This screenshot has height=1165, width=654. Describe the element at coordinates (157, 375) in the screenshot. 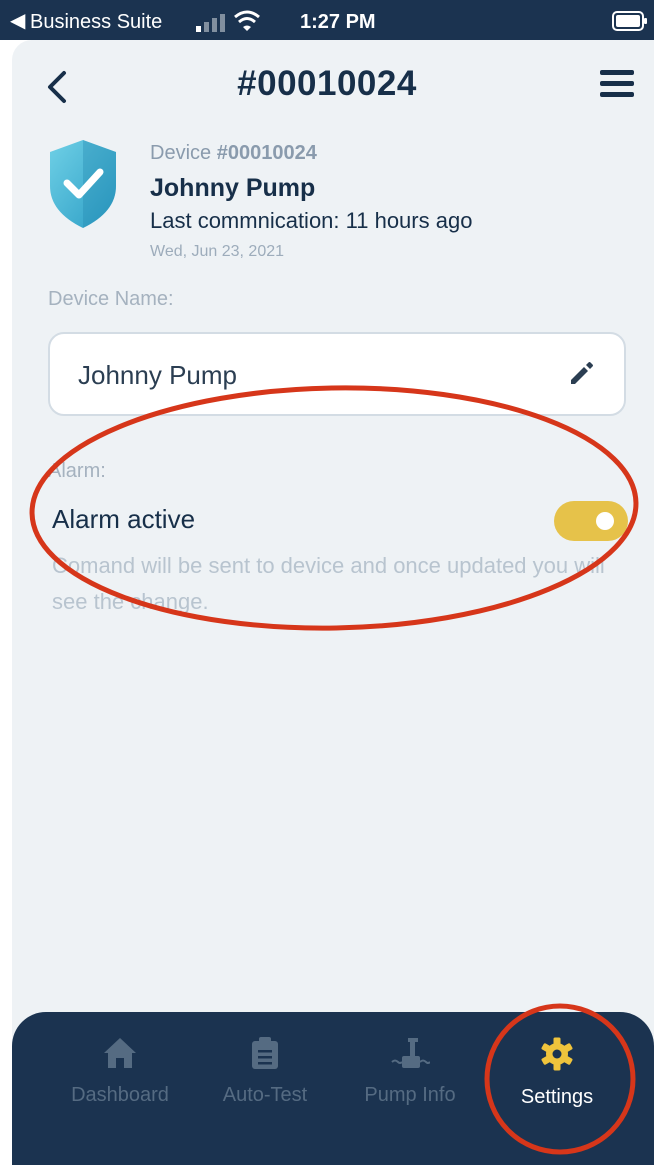

I see `device-name-value: Johnny Pump` at that location.